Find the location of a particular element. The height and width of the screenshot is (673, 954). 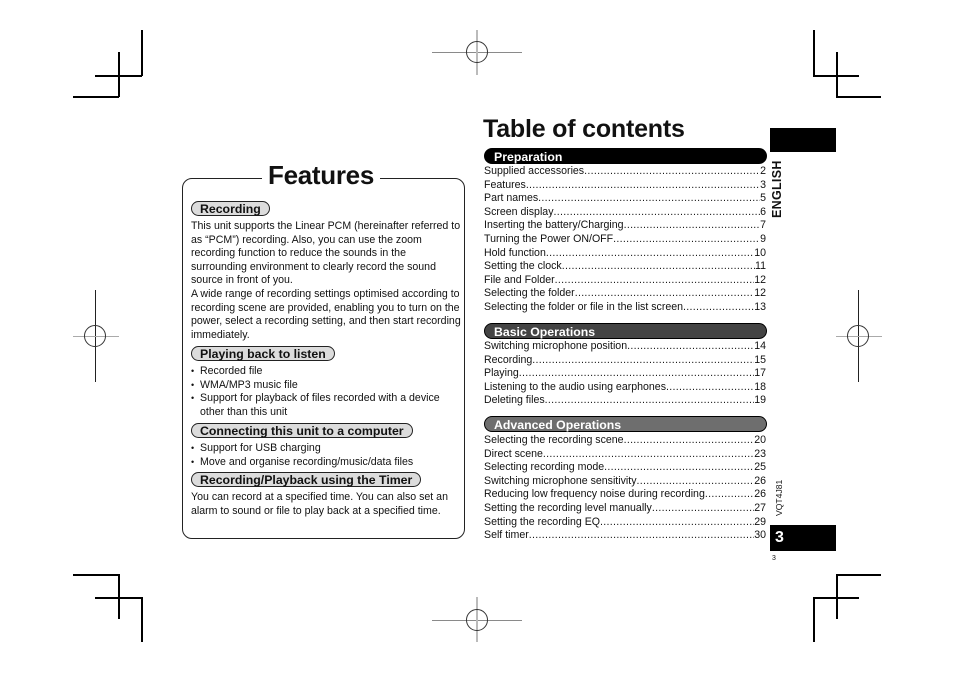

toc-entry: File and Folder 12 is located at coordinates (625, 281).